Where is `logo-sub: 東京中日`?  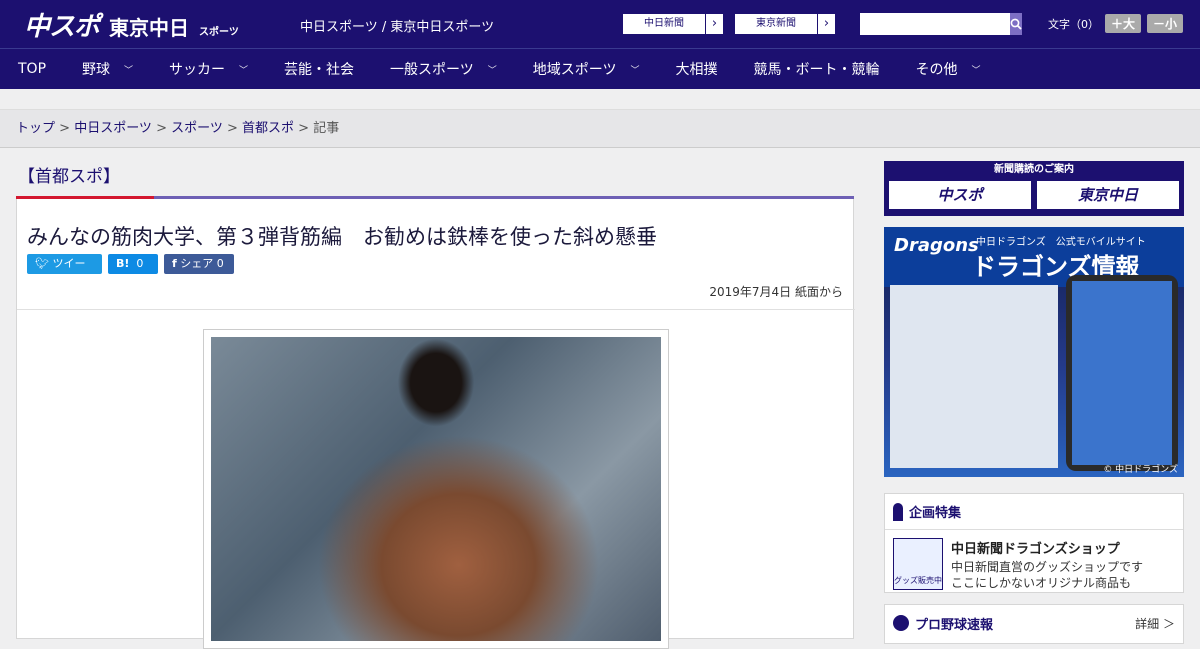
logo-sub: 東京中日 is located at coordinates (149, 28).